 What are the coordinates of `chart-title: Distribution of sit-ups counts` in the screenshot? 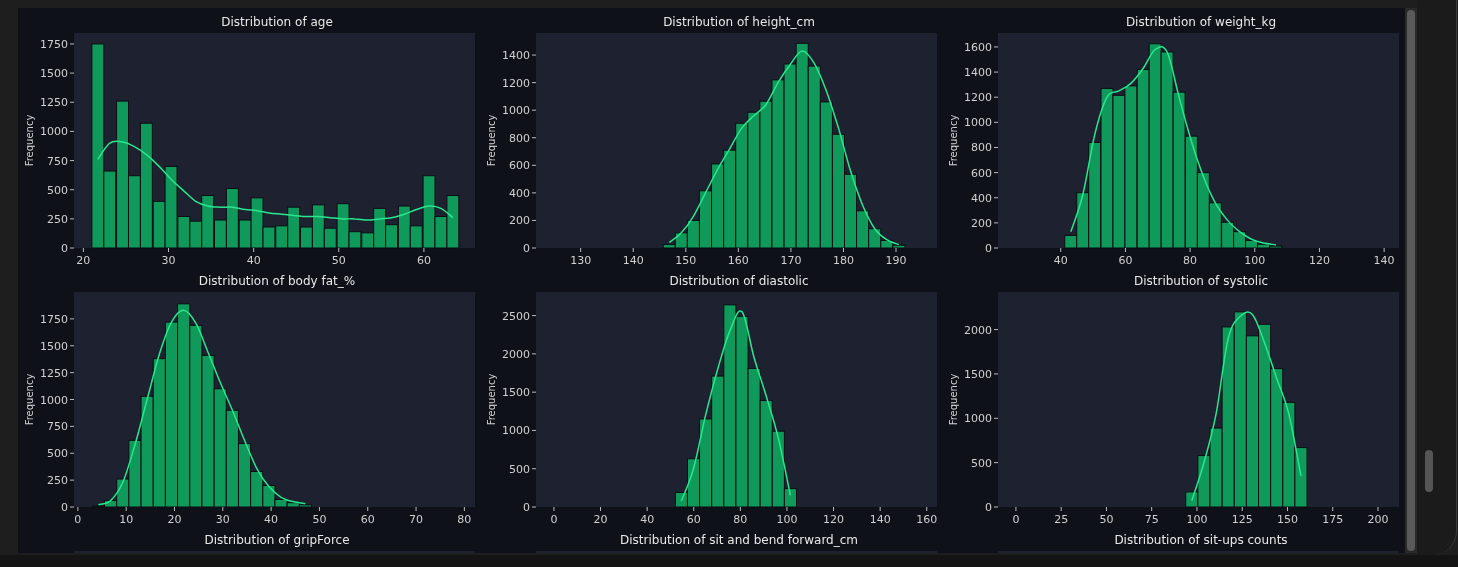 It's located at (1201, 540).